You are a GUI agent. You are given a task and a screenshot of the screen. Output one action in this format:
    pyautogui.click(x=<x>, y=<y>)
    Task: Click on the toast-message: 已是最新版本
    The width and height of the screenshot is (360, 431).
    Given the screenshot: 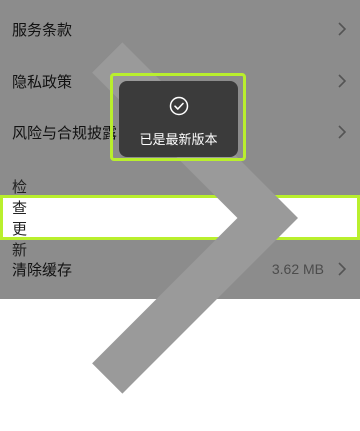 What is the action you would take?
    pyautogui.click(x=178, y=140)
    